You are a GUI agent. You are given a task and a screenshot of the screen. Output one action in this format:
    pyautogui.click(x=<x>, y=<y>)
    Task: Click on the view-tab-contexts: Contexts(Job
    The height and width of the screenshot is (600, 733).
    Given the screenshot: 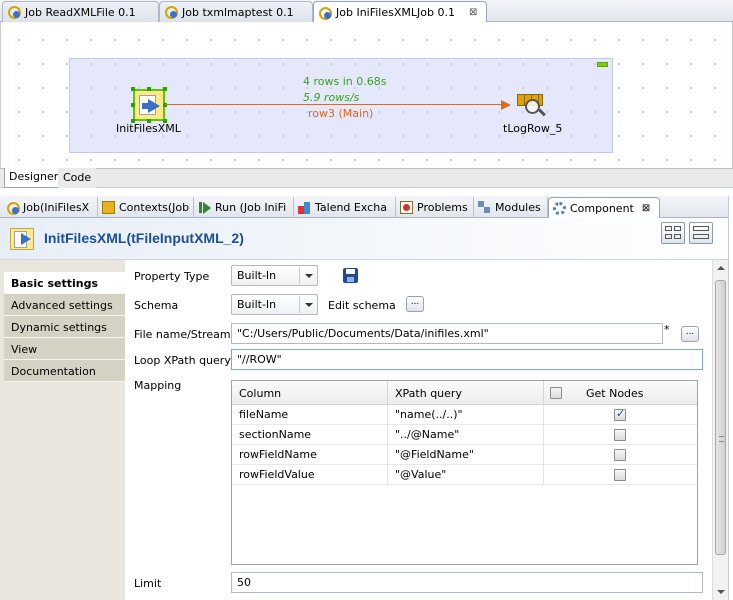 What is the action you would take?
    pyautogui.click(x=146, y=207)
    